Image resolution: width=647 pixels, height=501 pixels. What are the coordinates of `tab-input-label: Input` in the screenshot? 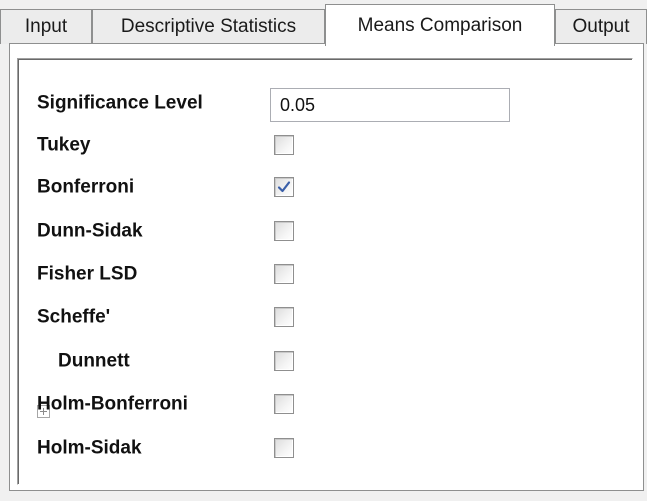 It's located at (46, 26).